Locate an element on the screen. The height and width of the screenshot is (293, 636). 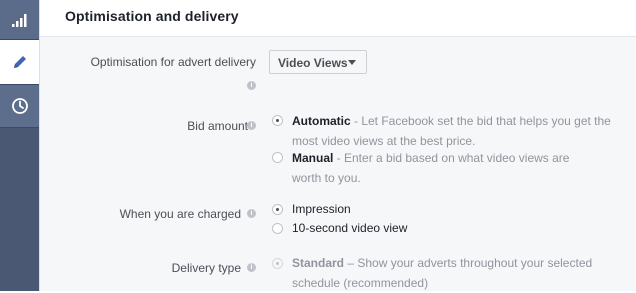
bid-amount-label-text: Bid amount is located at coordinates (217, 126).